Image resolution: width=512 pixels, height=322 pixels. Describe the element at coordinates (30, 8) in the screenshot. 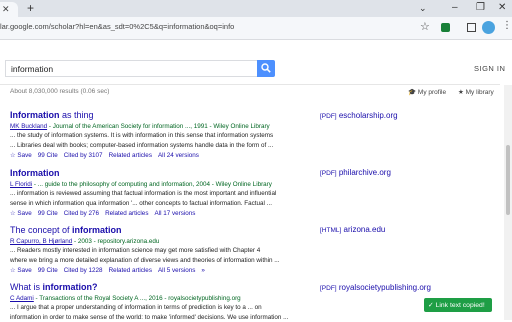

I see `new-tab-button: +` at that location.